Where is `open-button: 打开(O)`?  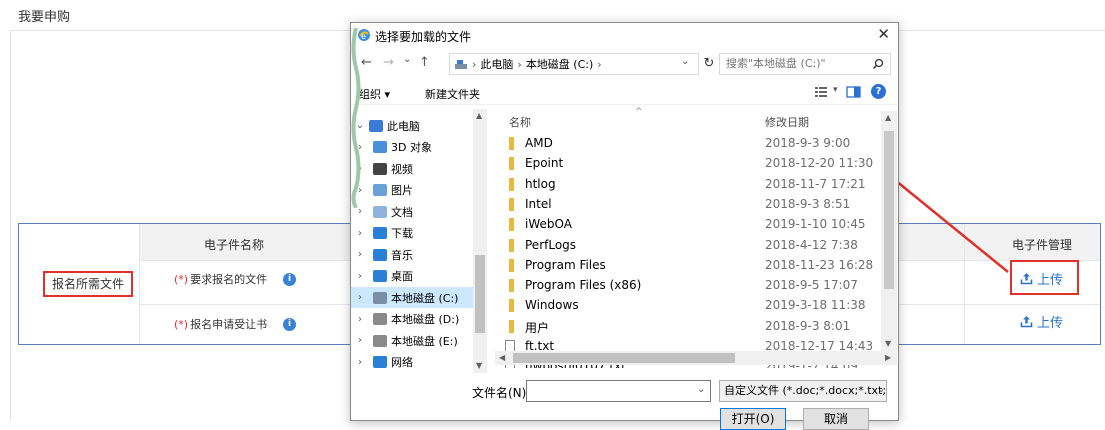 open-button: 打开(O) is located at coordinates (753, 419).